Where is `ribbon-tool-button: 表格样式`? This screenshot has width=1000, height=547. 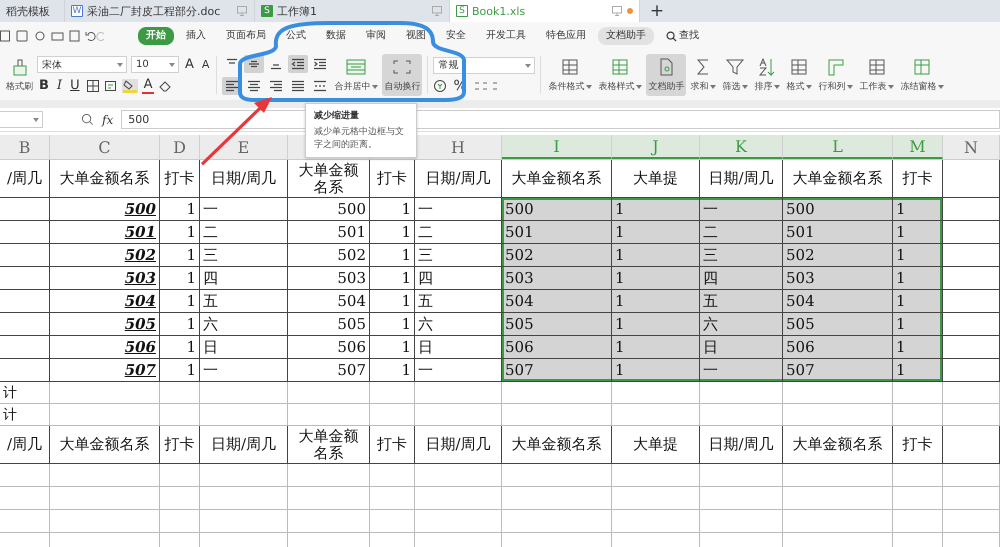
ribbon-tool-button: 表格样式 is located at coordinates (620, 75).